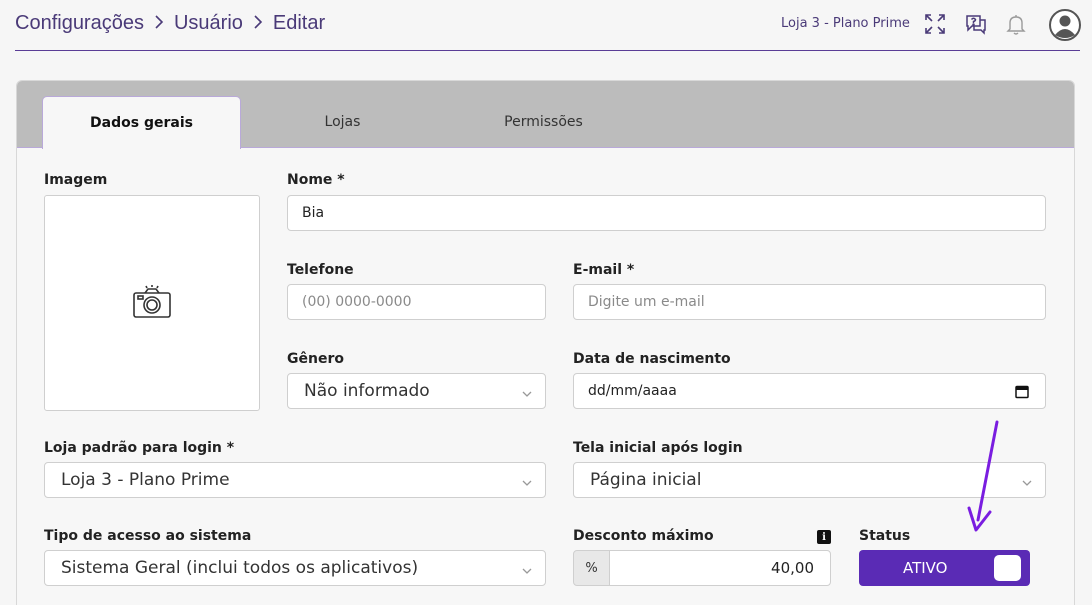 The image size is (1092, 605). What do you see at coordinates (367, 391) in the screenshot?
I see `genero-value: Não informado` at bounding box center [367, 391].